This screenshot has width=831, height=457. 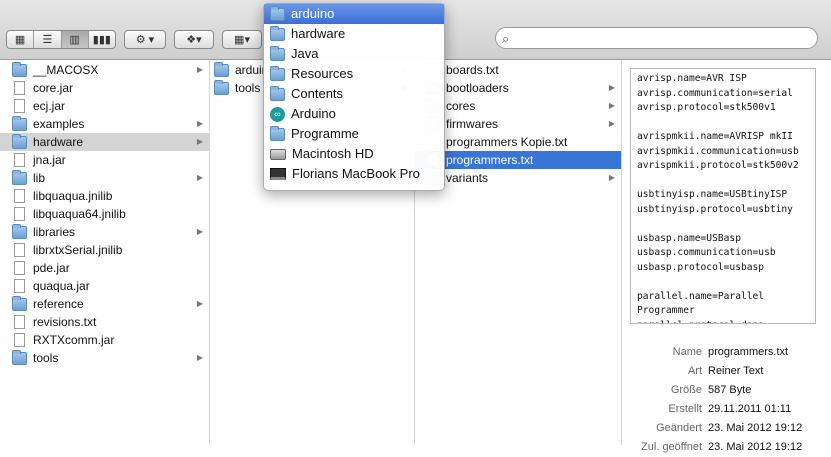 I want to click on popup-item: Resources, so click(x=354, y=74).